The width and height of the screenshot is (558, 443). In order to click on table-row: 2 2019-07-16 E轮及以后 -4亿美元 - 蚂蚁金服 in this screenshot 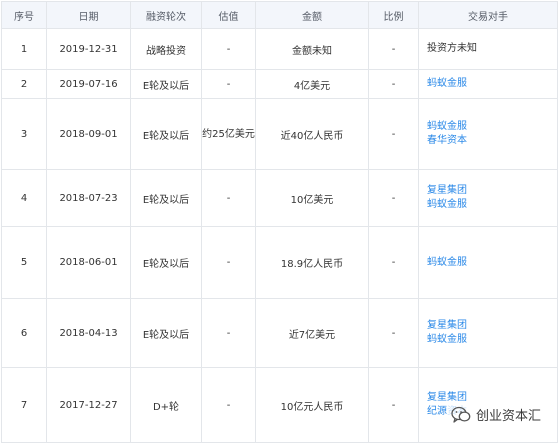, I will do `click(279, 84)`.